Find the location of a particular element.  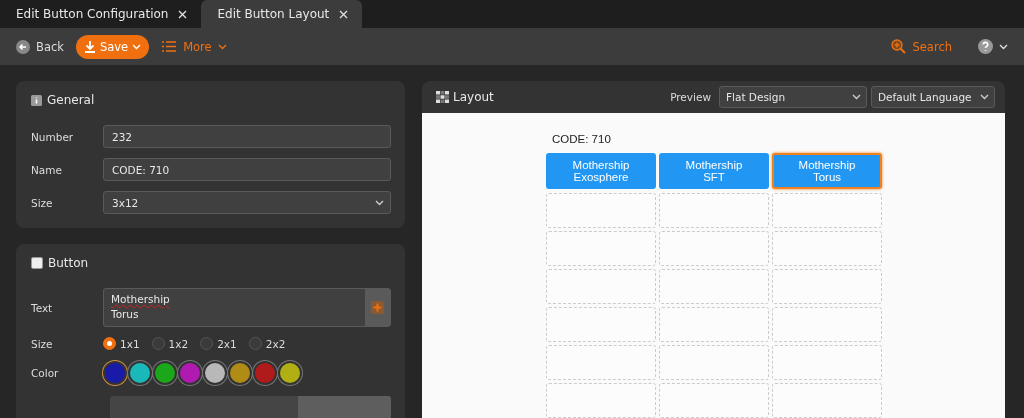

section-title: Button is located at coordinates (68, 263).